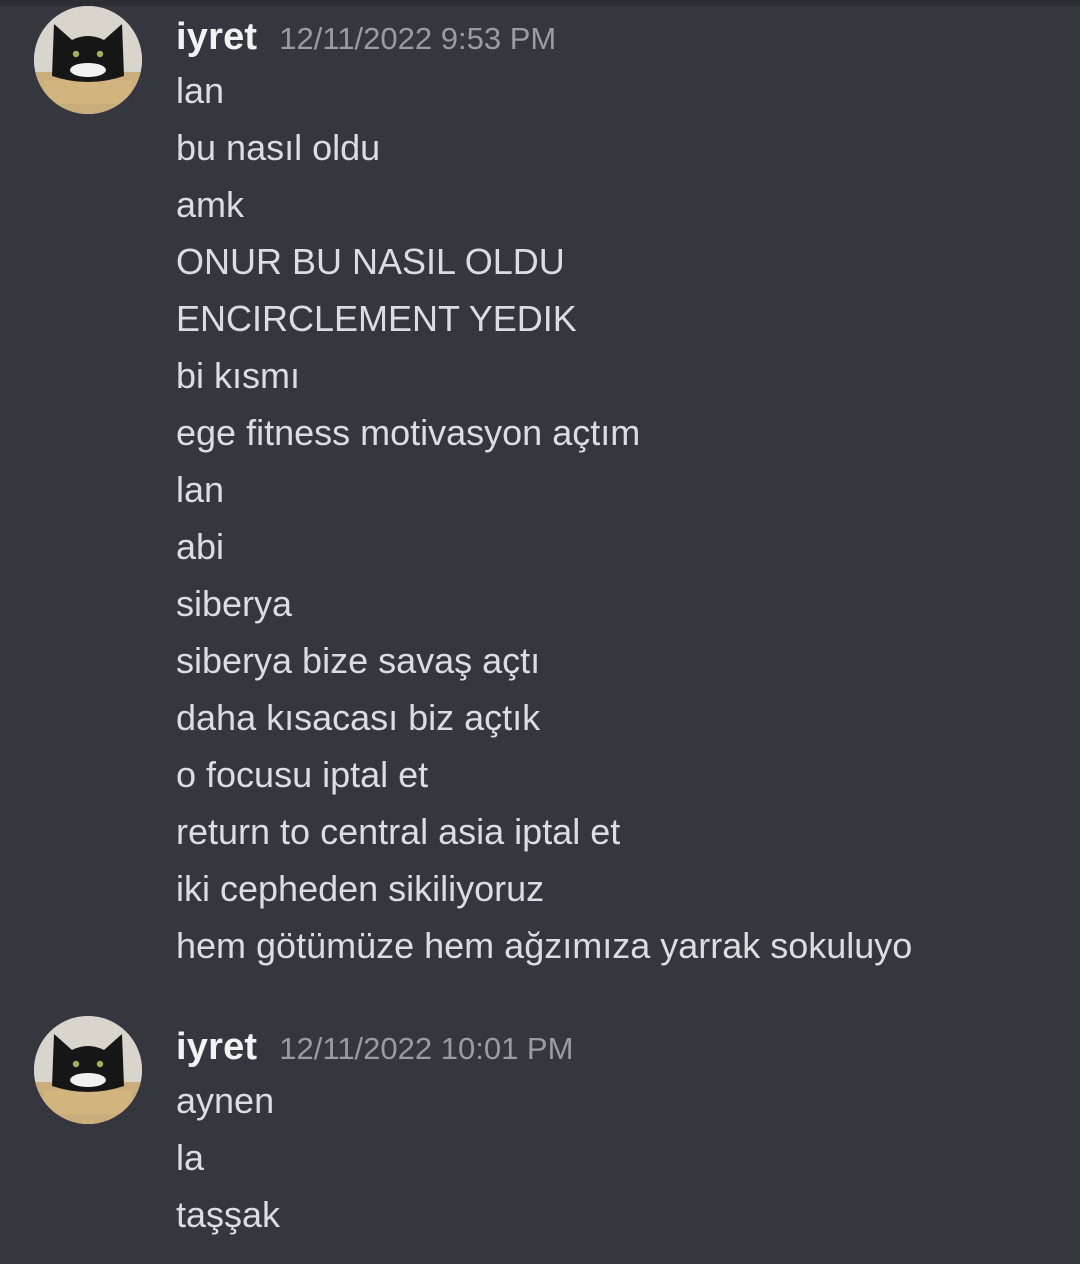  I want to click on message-line: ONUR BU NASIL OLDU, so click(370, 261).